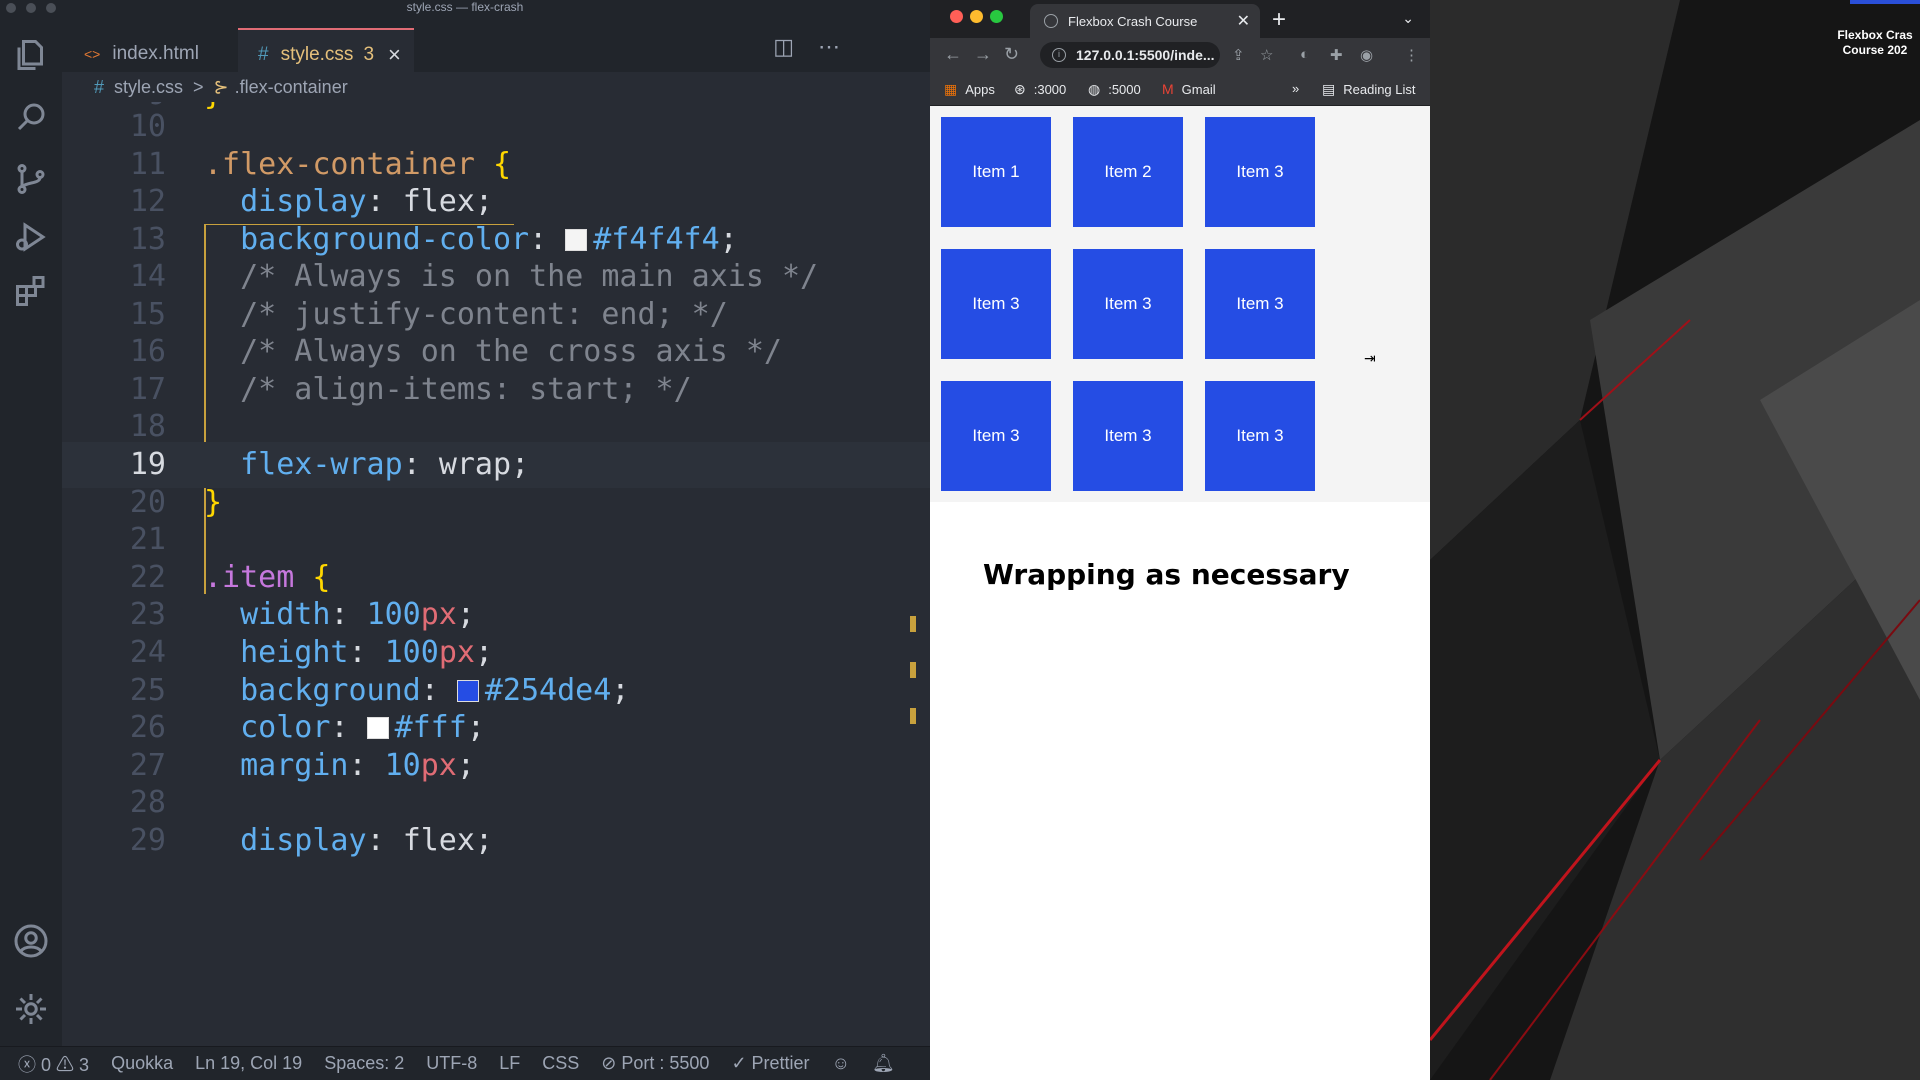 The width and height of the screenshot is (1920, 1080). I want to click on editor-tabs: <> index.html # style.css 3 × ◫ ⋯, so click(496, 47).